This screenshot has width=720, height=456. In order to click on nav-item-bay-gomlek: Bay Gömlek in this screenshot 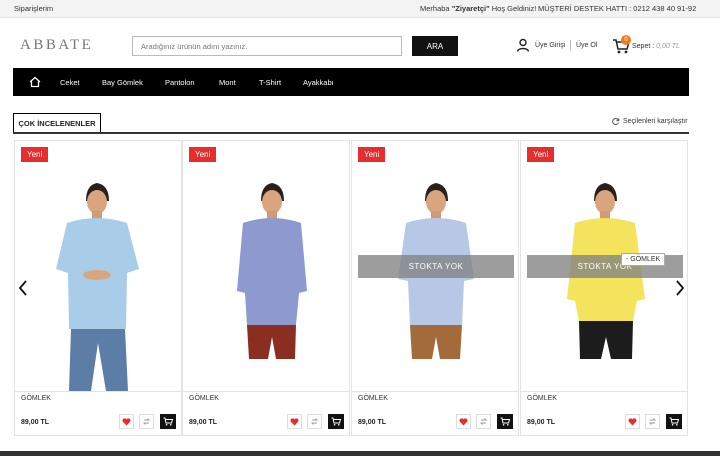, I will do `click(122, 82)`.